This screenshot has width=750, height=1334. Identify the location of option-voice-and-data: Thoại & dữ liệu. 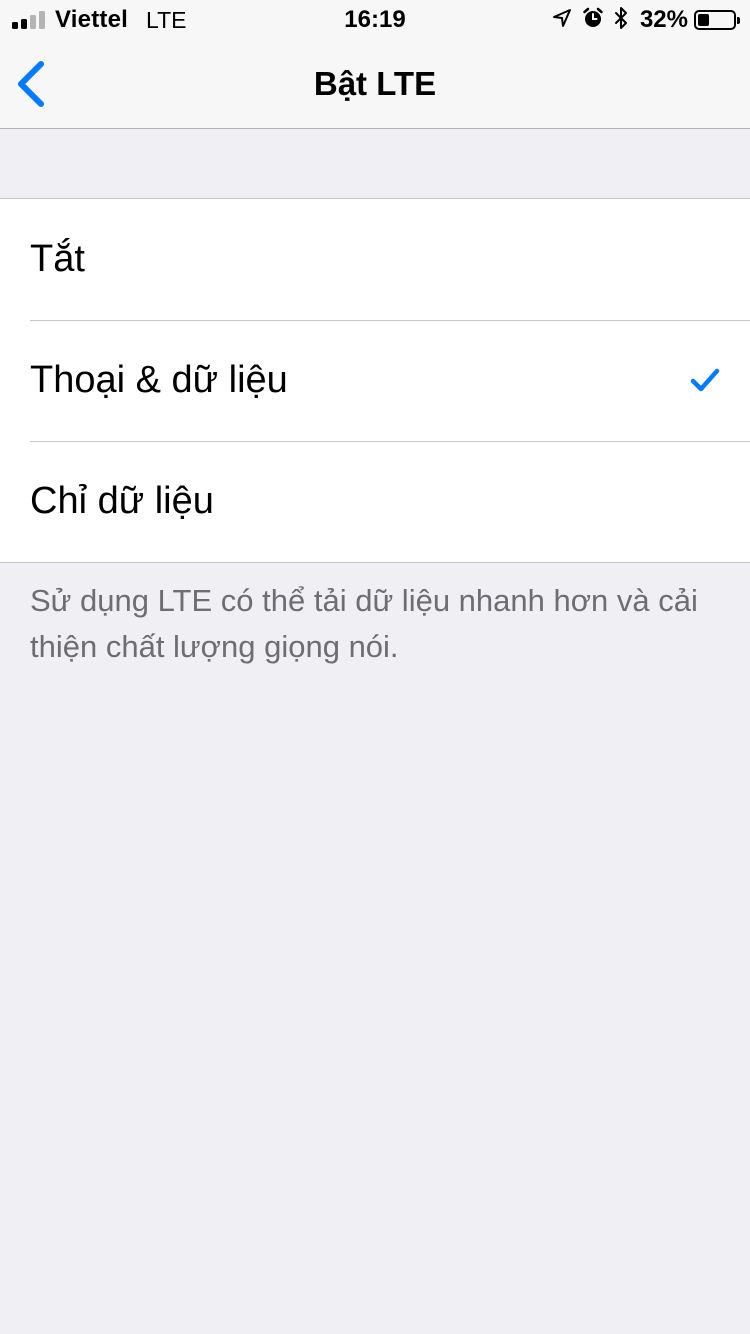
(375, 380).